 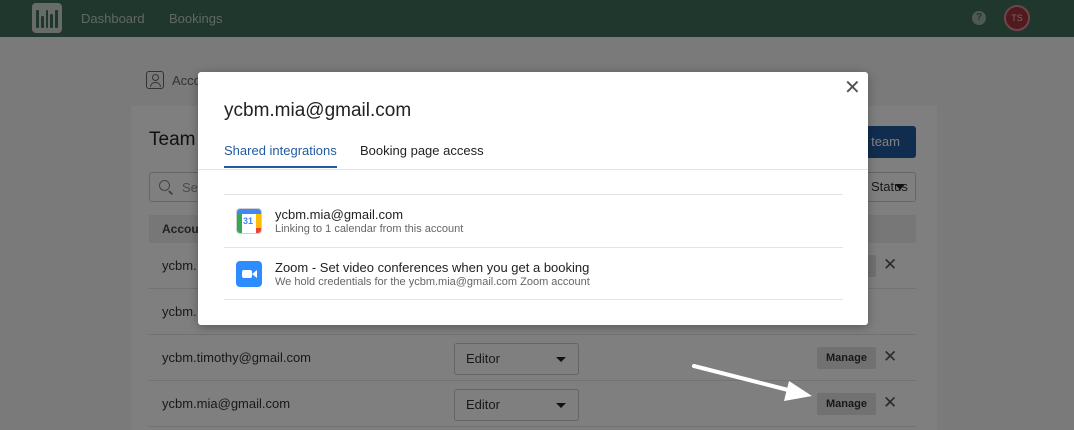 What do you see at coordinates (752, 382) in the screenshot?
I see `annotation-arrow-icon` at bounding box center [752, 382].